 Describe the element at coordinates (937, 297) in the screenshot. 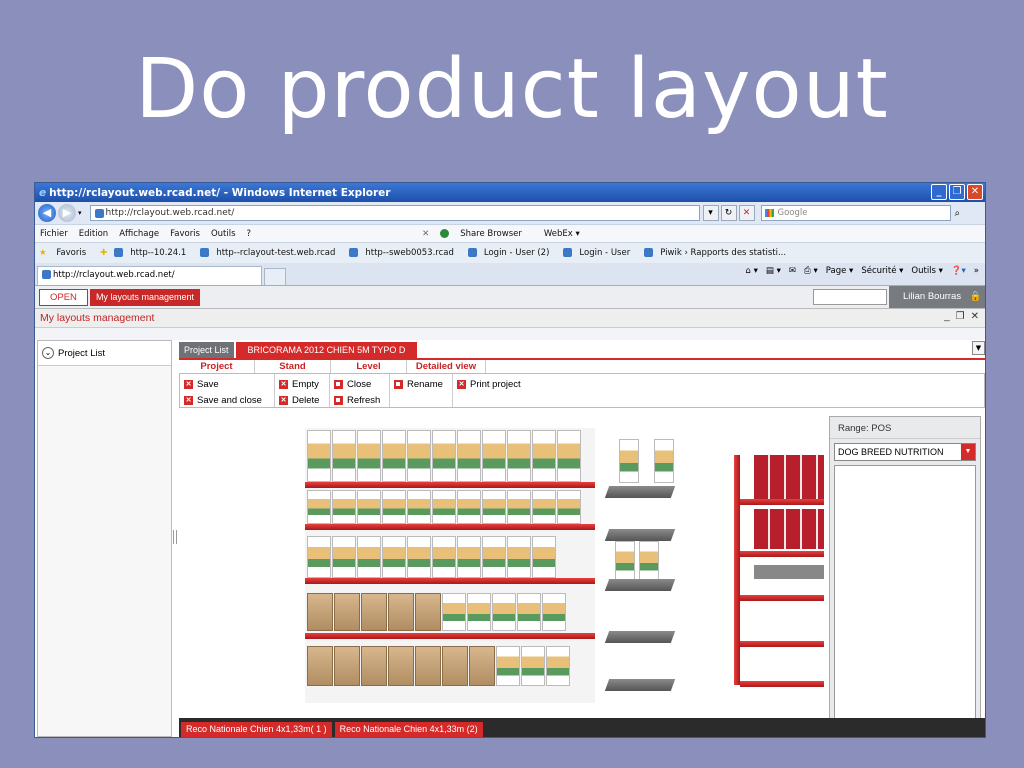

I see `user-menu: Lilian Bourras 🔒` at that location.